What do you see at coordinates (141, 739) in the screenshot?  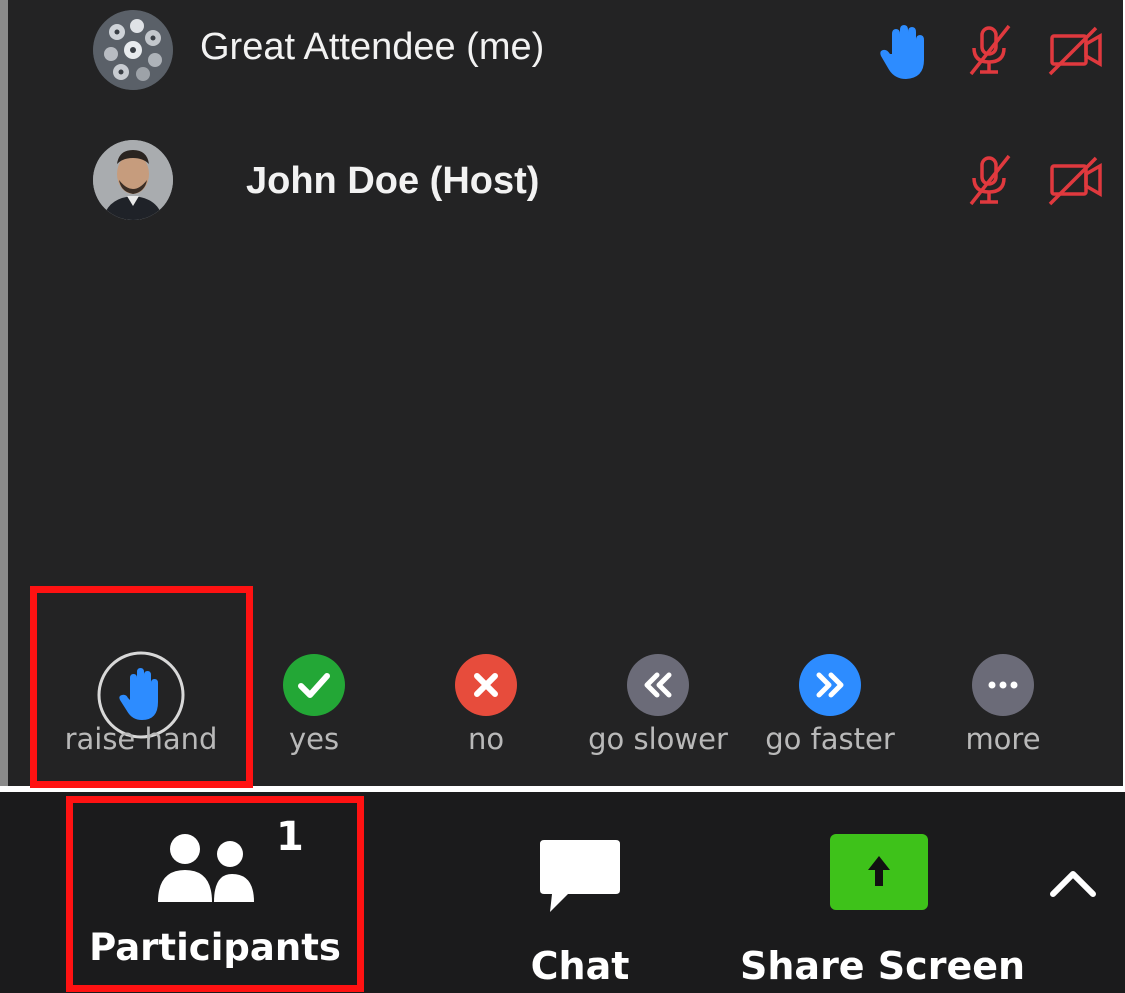 I see `reaction-label: raise hand` at bounding box center [141, 739].